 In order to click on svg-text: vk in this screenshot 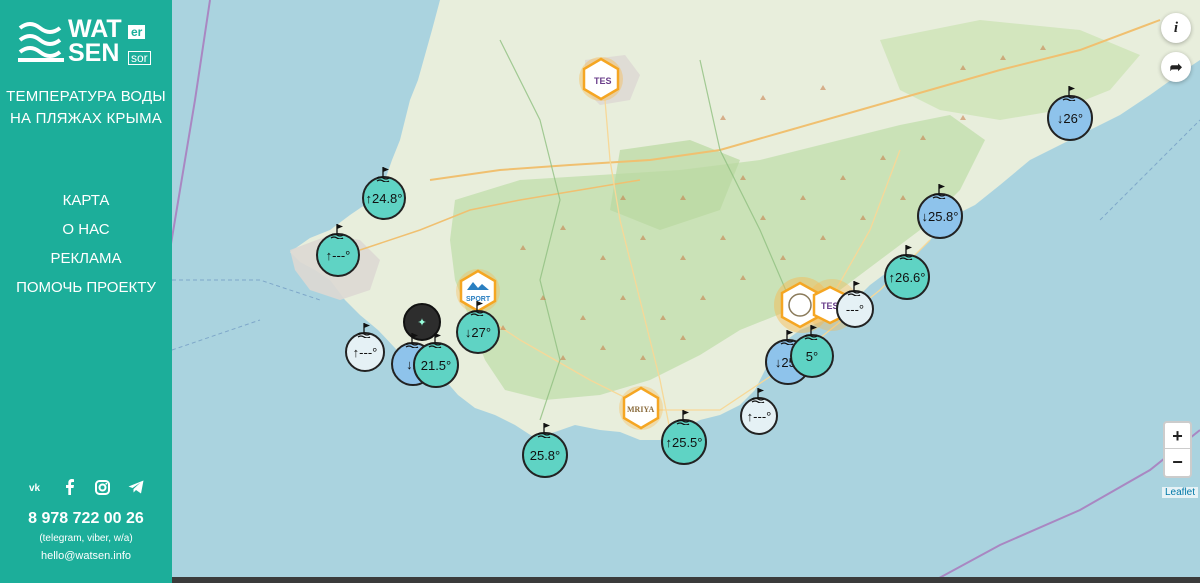, I will do `click(35, 488)`.